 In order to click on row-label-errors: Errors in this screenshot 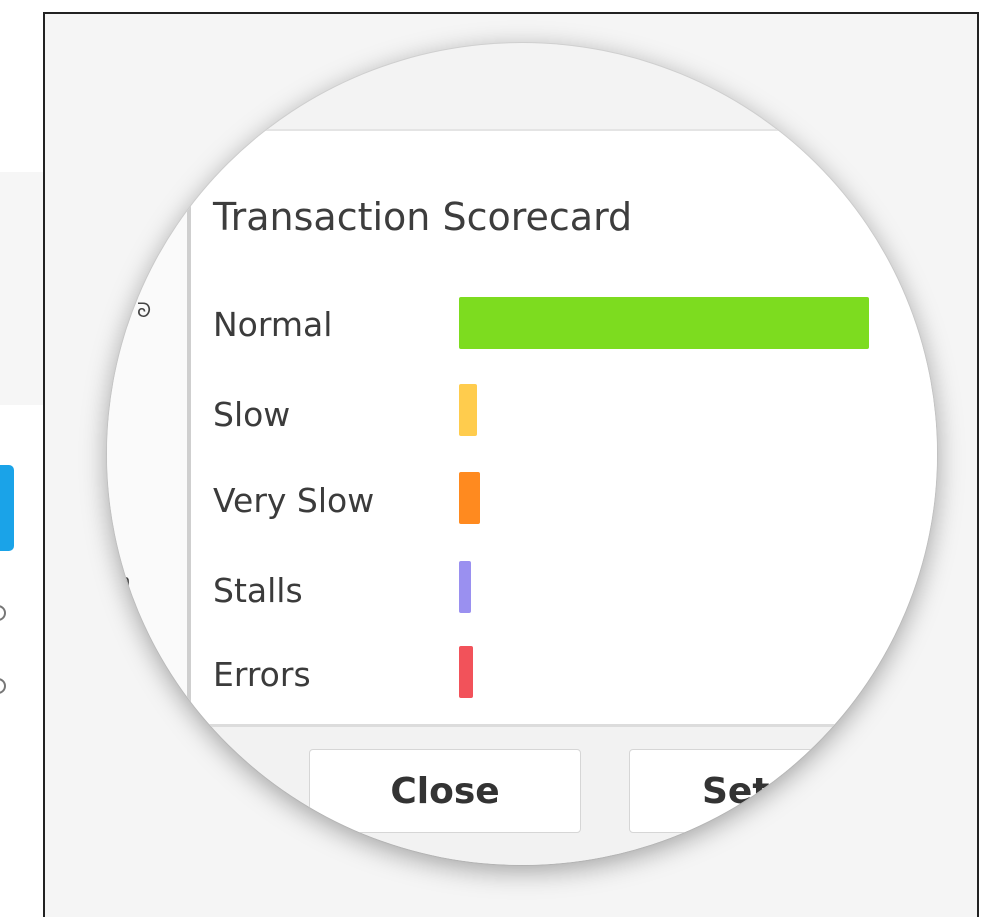, I will do `click(262, 674)`.